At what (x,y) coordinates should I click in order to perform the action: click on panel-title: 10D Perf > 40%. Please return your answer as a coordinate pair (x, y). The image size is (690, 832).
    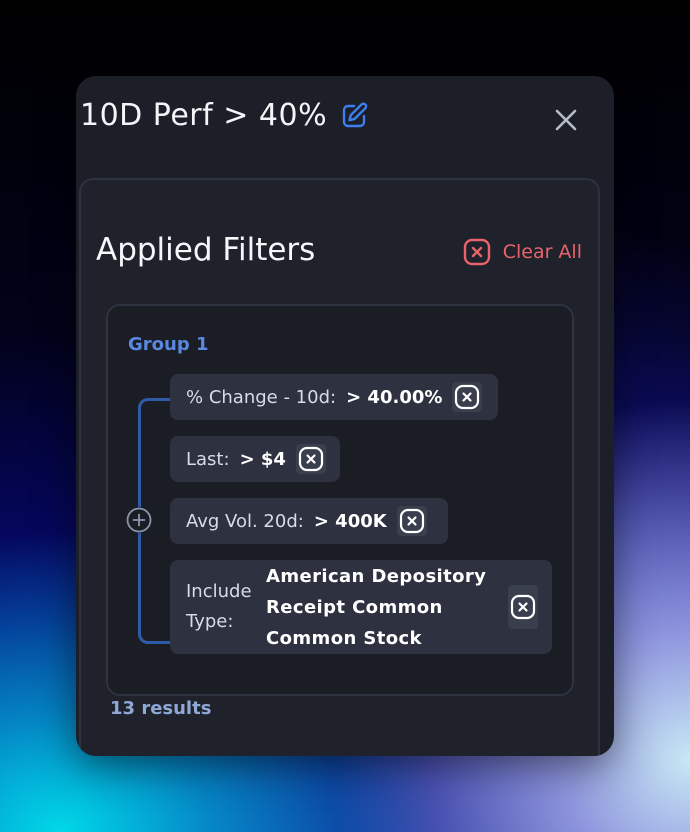
    Looking at the image, I should click on (204, 115).